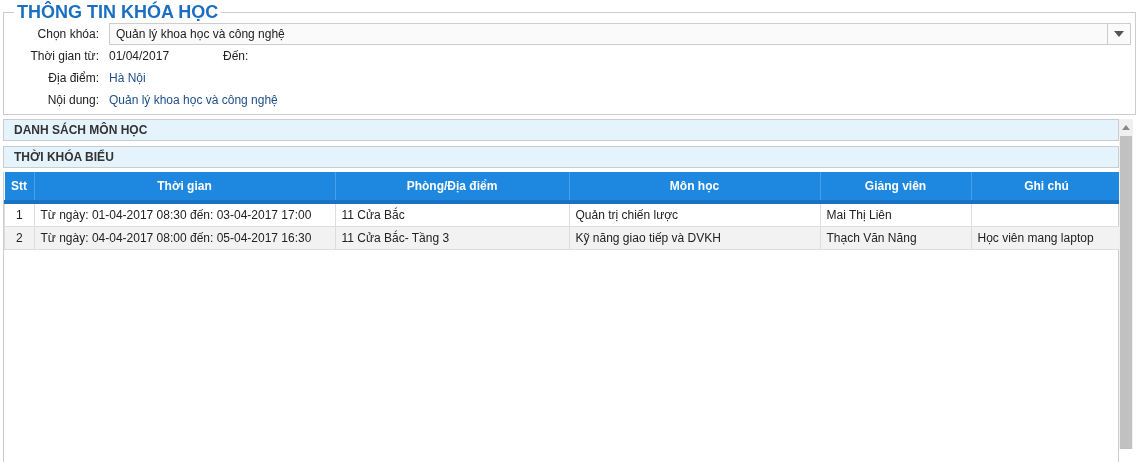 This screenshot has width=1140, height=462. I want to click on field-value: Quản lý khoa học và công nghệ, so click(193, 100).